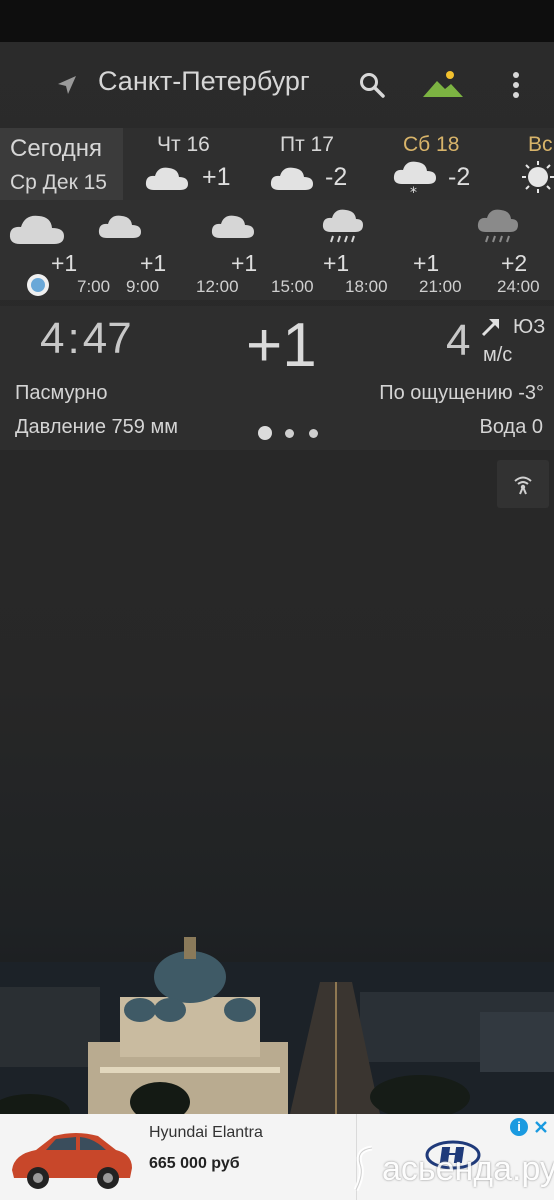 This screenshot has height=1200, width=554. Describe the element at coordinates (443, 164) in the screenshot. I see `day-sat: Сб 18 * -2` at that location.